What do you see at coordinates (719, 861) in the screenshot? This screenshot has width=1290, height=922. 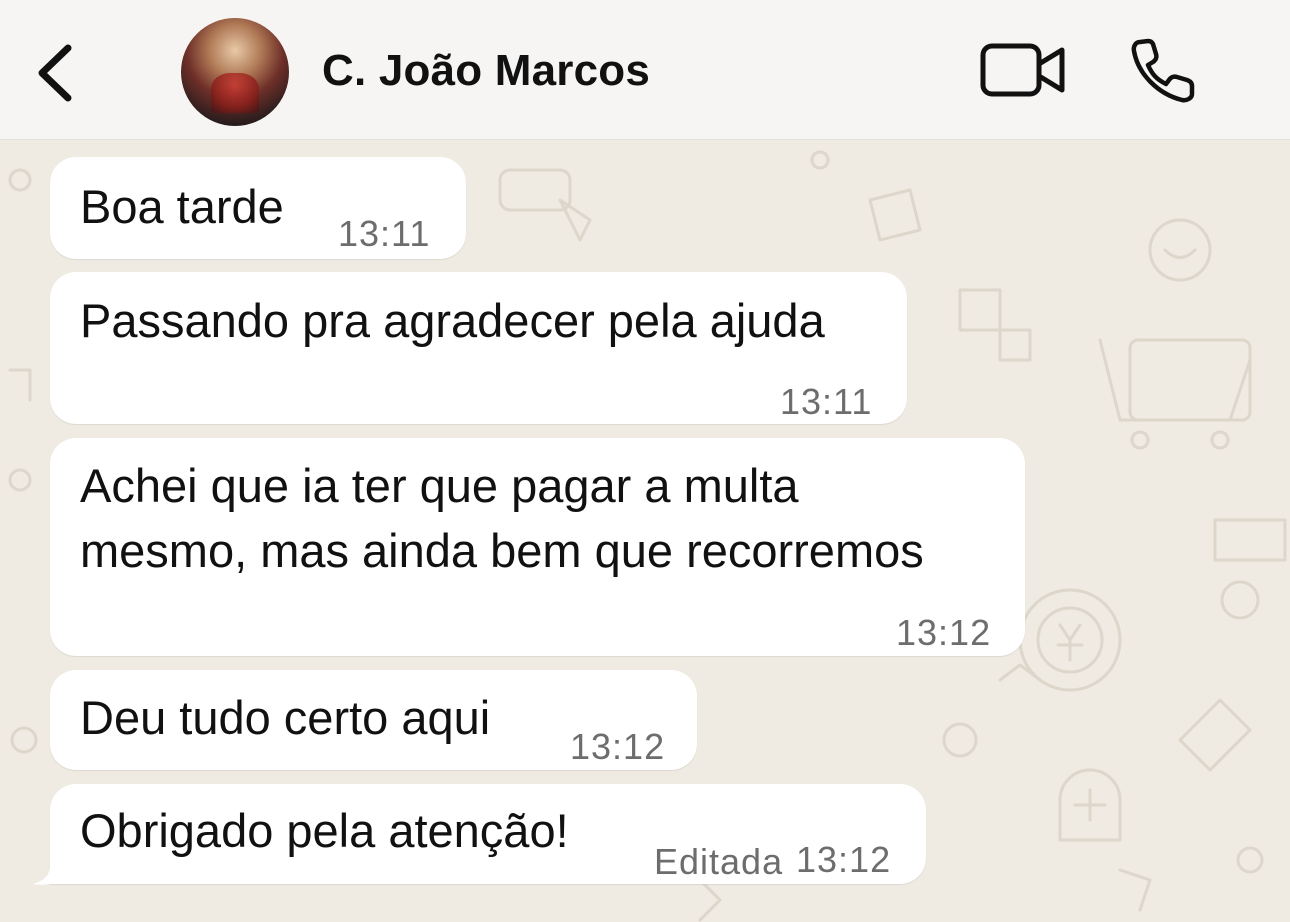 I see `edited-label: Editada` at bounding box center [719, 861].